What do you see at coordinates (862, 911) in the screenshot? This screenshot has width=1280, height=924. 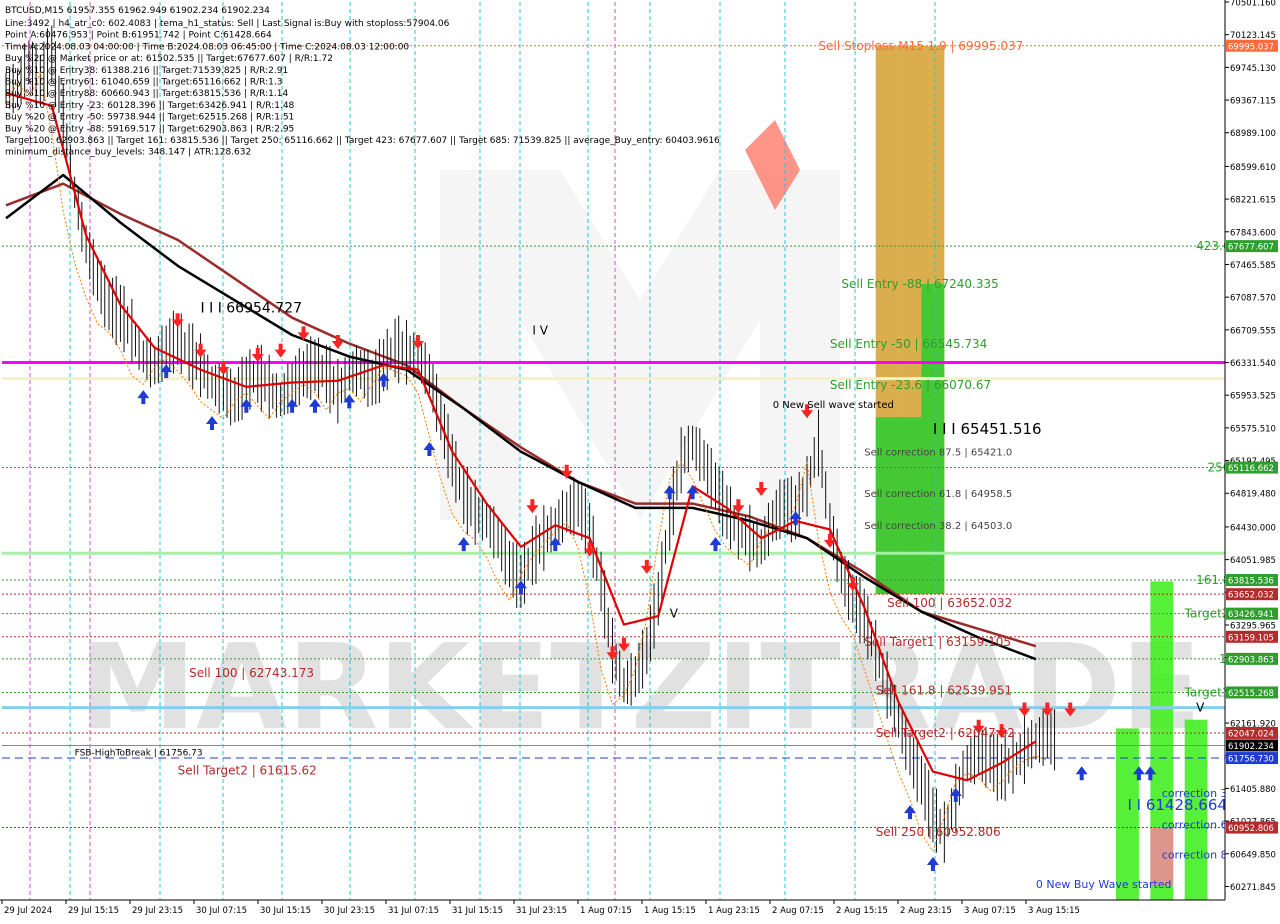 I see `x-tick-label-13: 2 Aug 15:15` at bounding box center [862, 911].